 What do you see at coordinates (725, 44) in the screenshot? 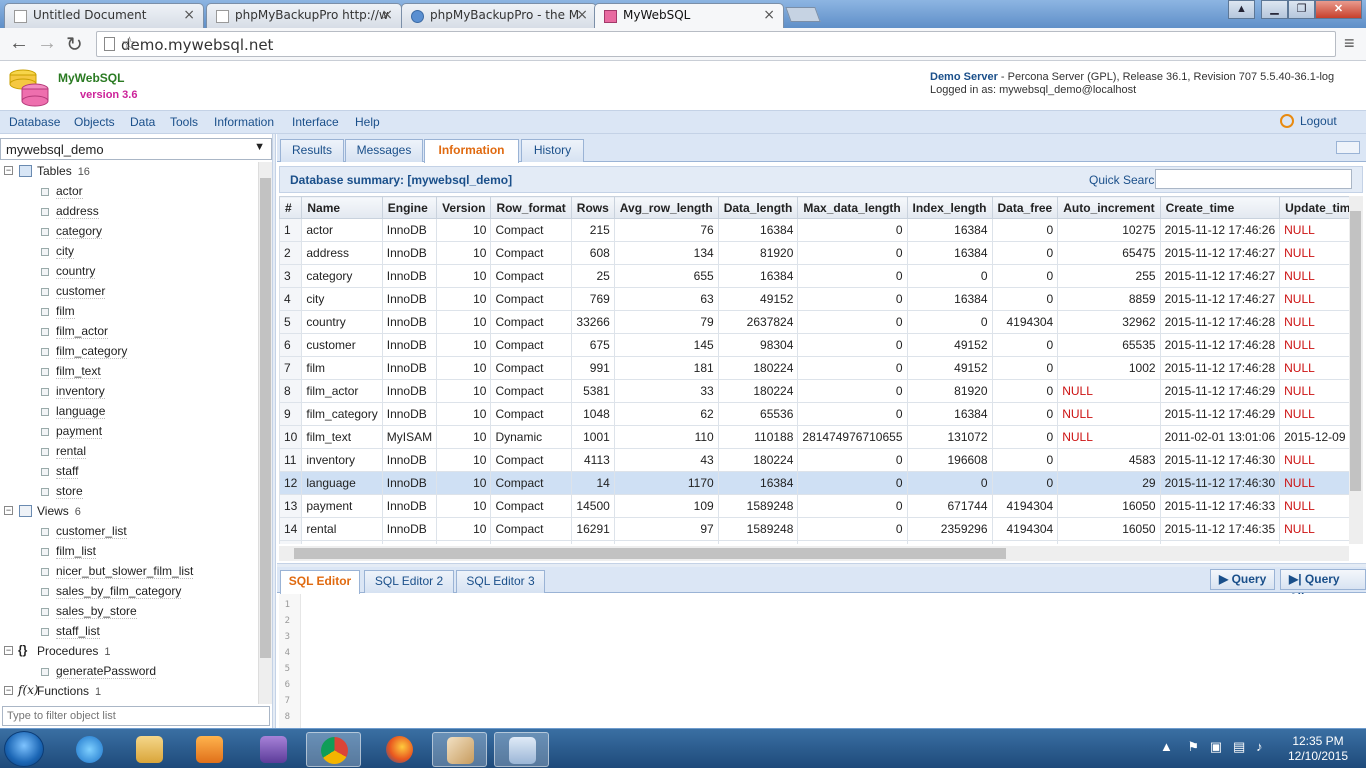
I see `star-icon: ☆` at bounding box center [725, 44].